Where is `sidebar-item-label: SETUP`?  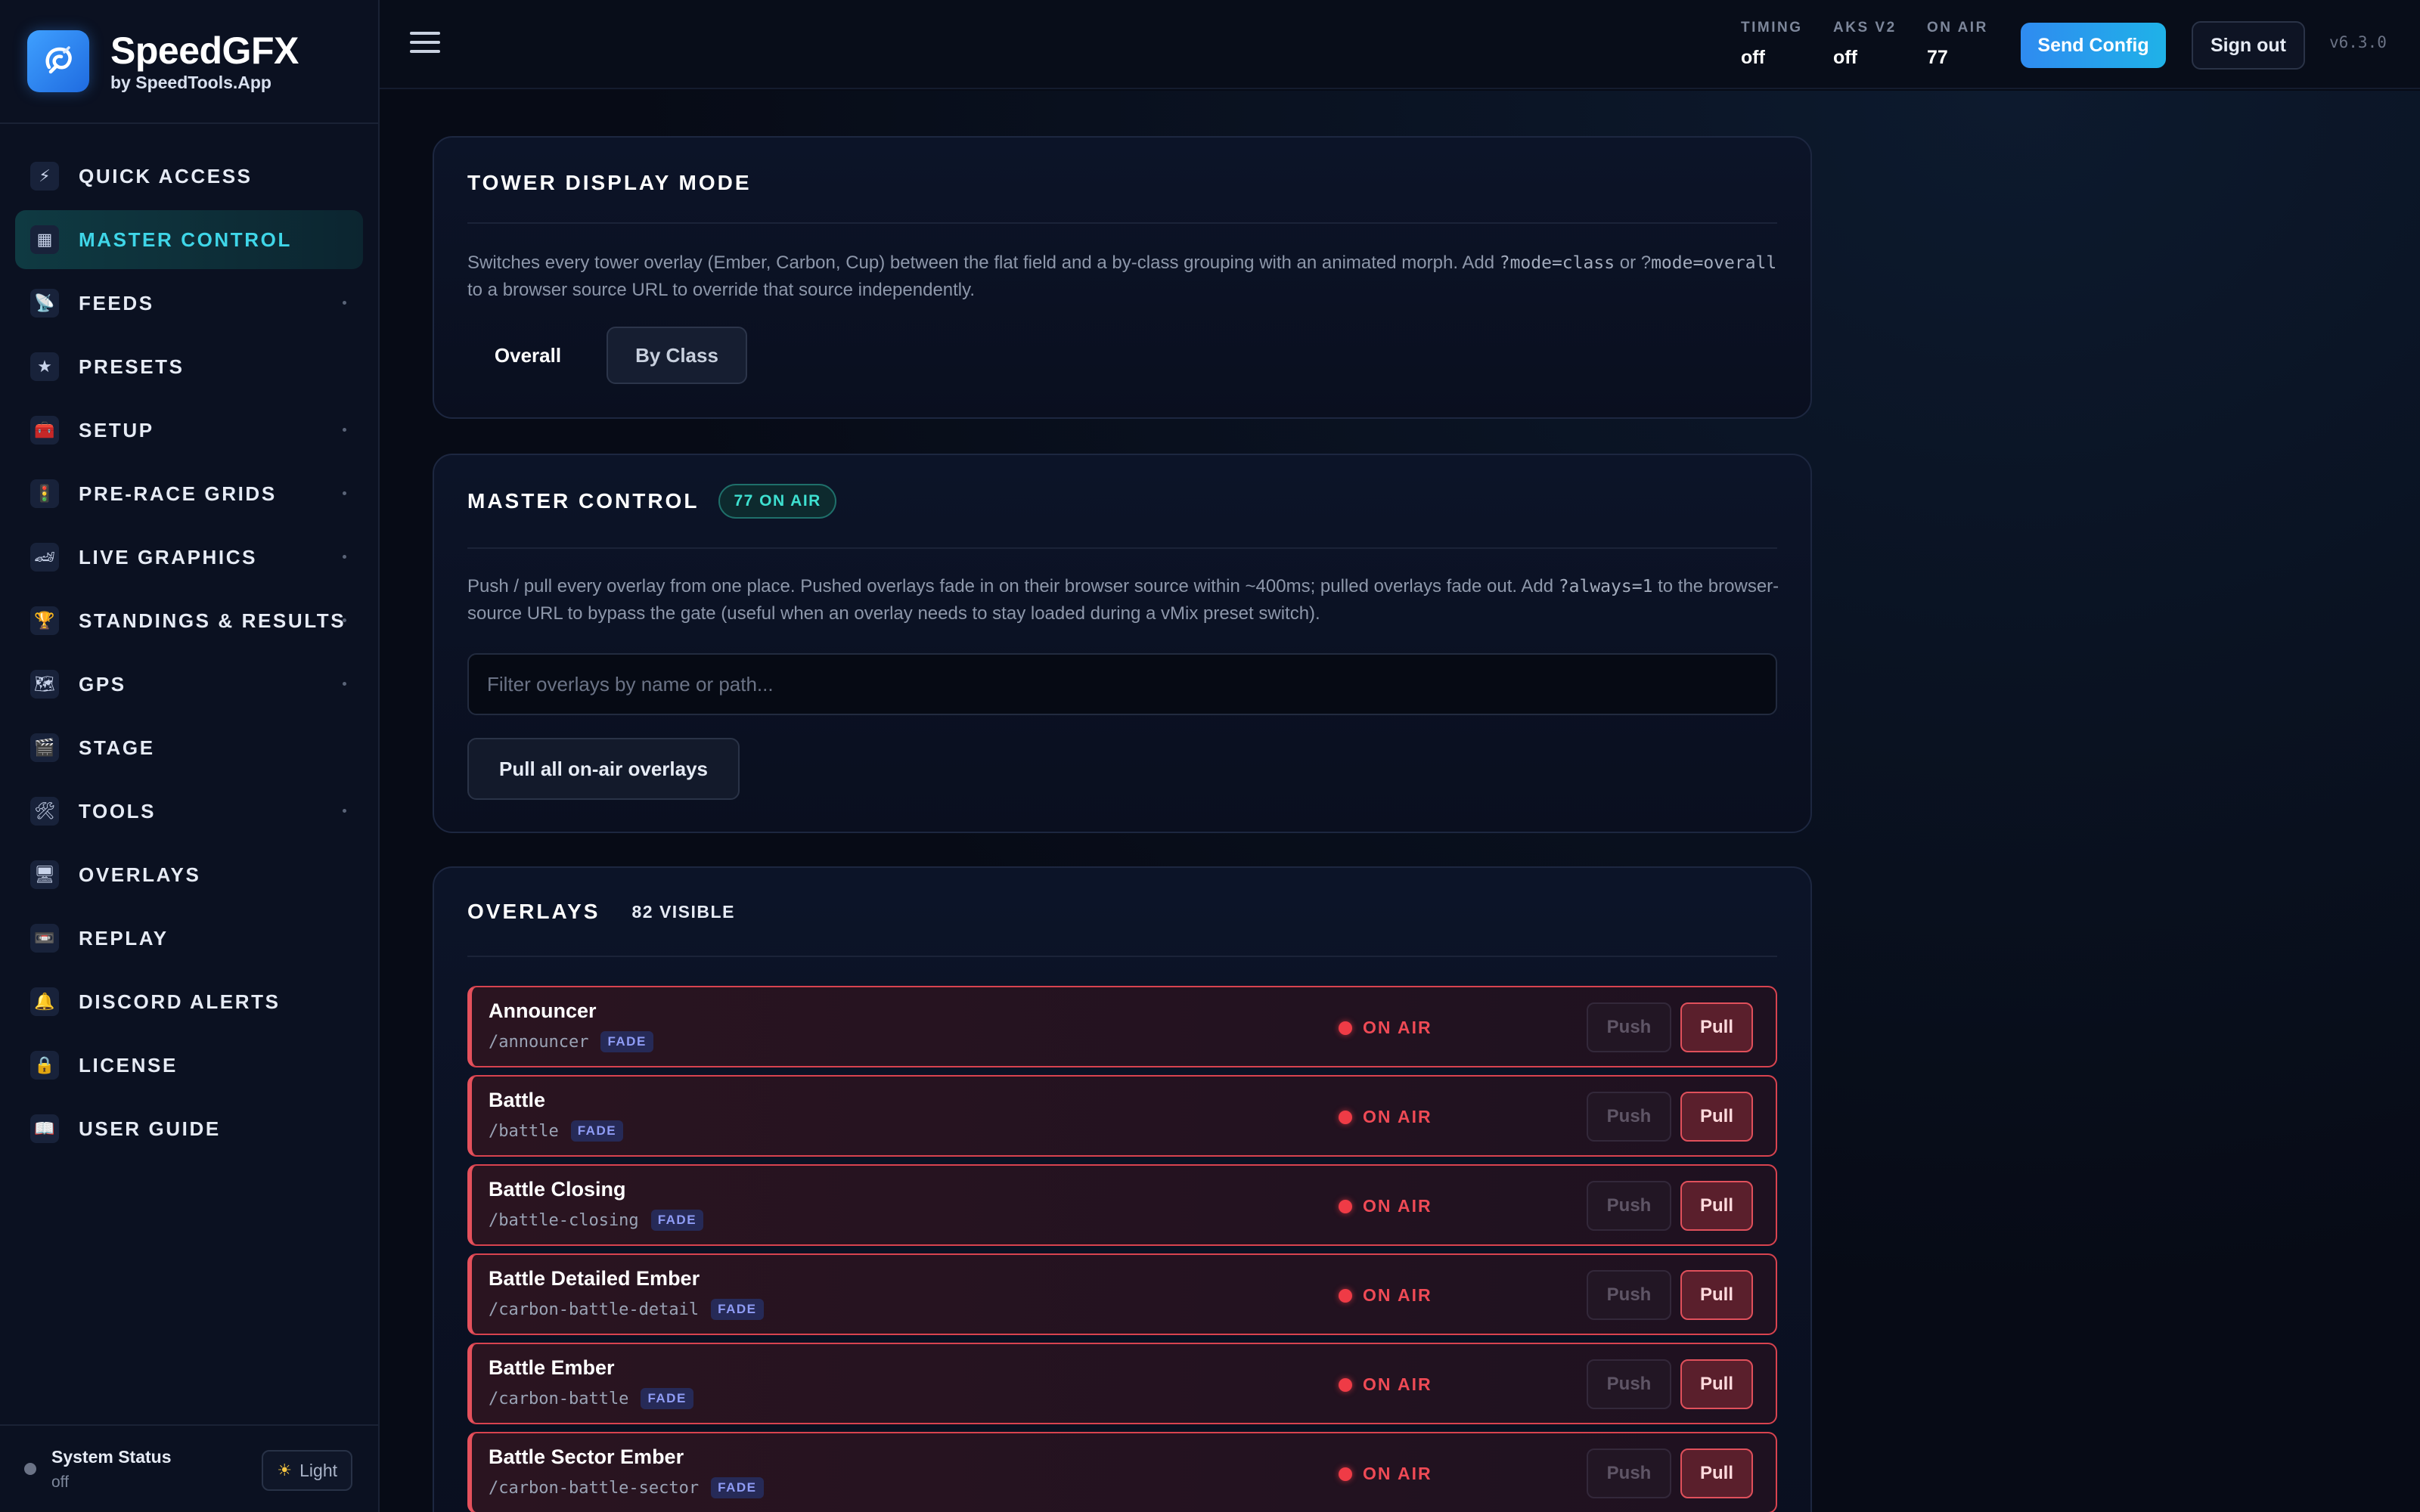 sidebar-item-label: SETUP is located at coordinates (116, 430).